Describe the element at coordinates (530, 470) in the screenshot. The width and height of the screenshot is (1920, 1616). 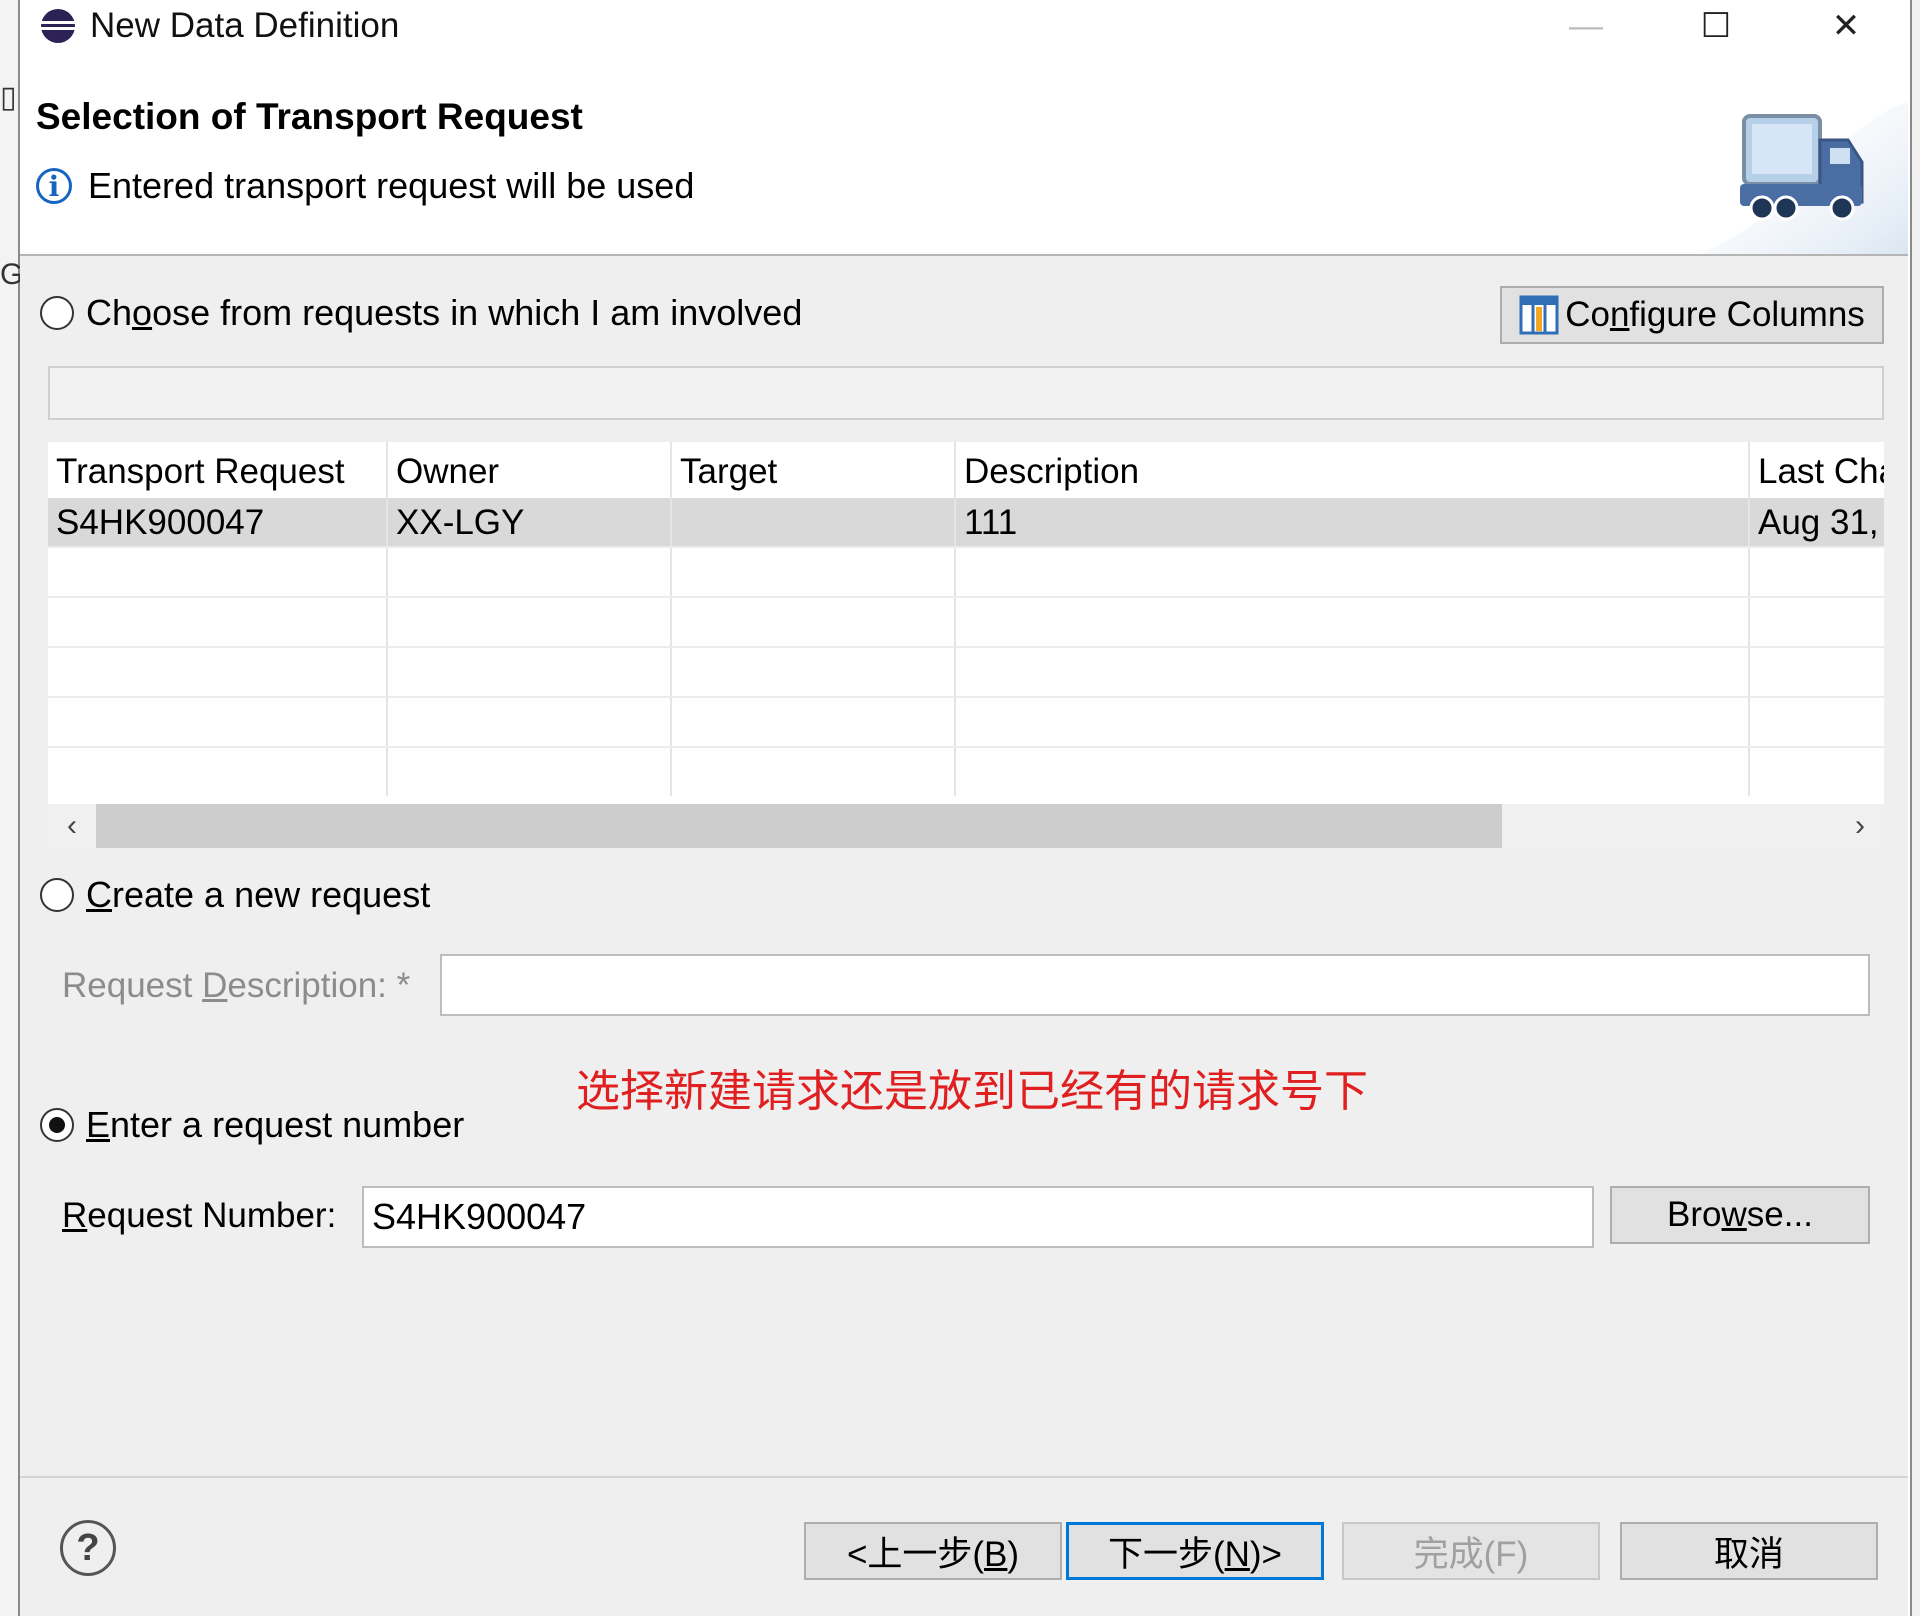
I see `column-header-owner: Owner` at that location.